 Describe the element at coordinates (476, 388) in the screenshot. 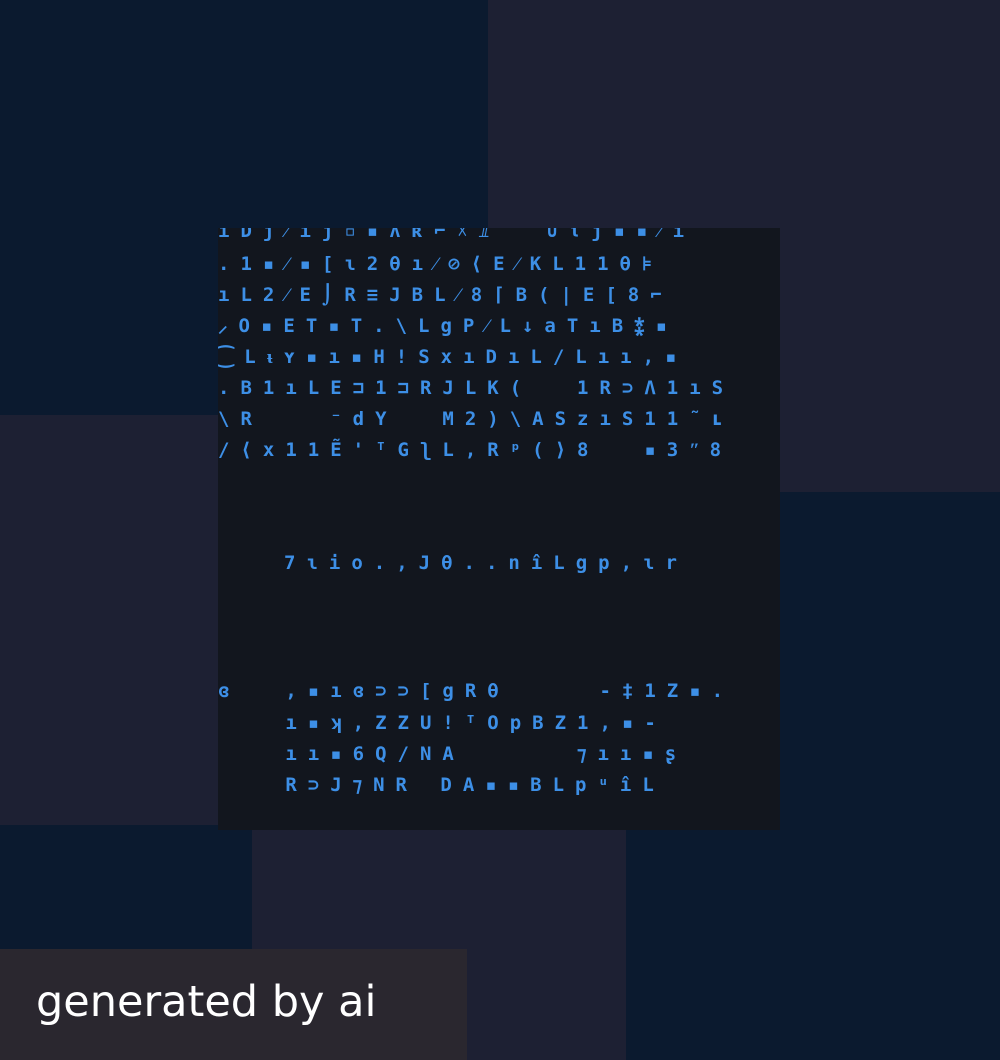

I see `glyph-row: .B1ıLE⊐1⊐RJLK( 1R⊃Λ1ıS` at that location.